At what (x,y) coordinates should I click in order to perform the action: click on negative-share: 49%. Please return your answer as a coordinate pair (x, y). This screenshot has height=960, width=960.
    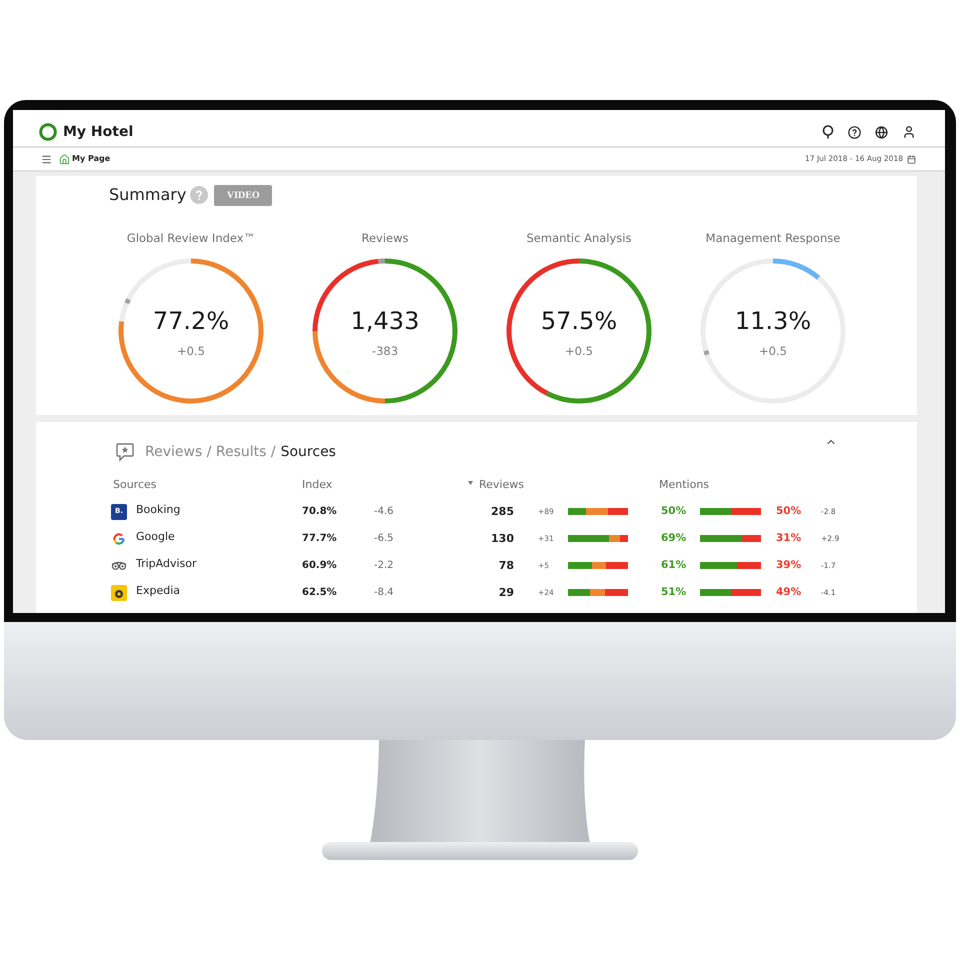
    Looking at the image, I should click on (788, 592).